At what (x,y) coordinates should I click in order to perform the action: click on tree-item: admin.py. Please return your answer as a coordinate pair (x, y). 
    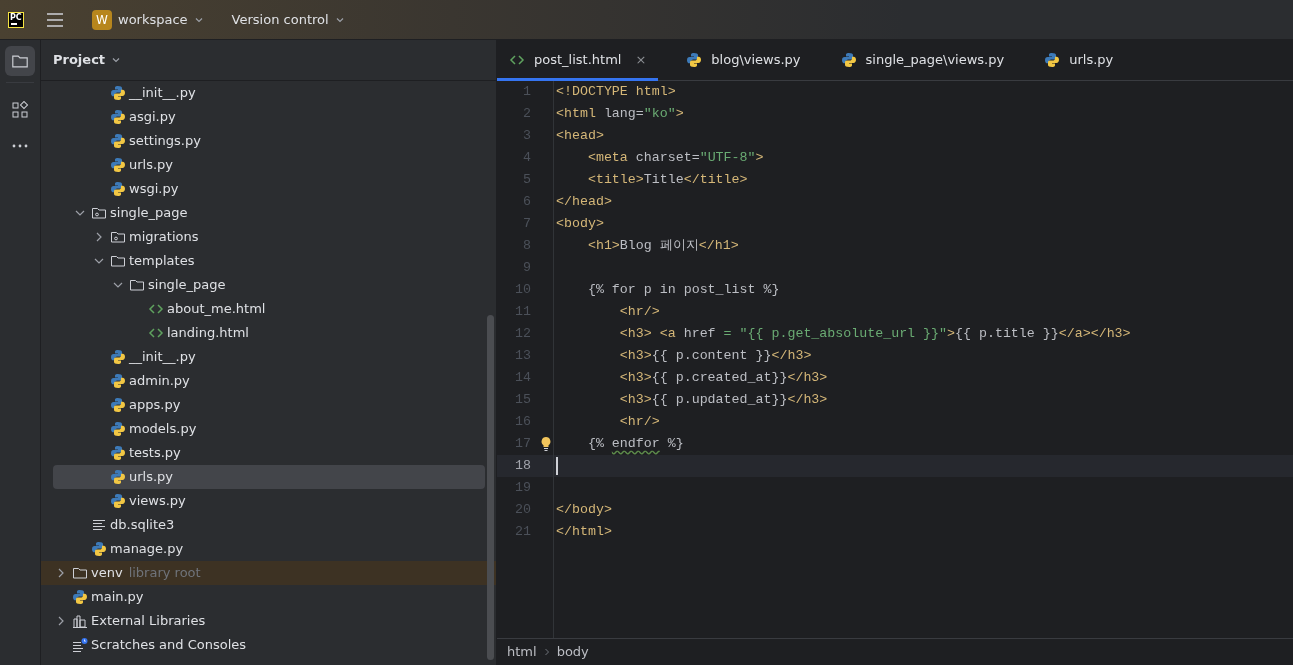
    Looking at the image, I should click on (269, 381).